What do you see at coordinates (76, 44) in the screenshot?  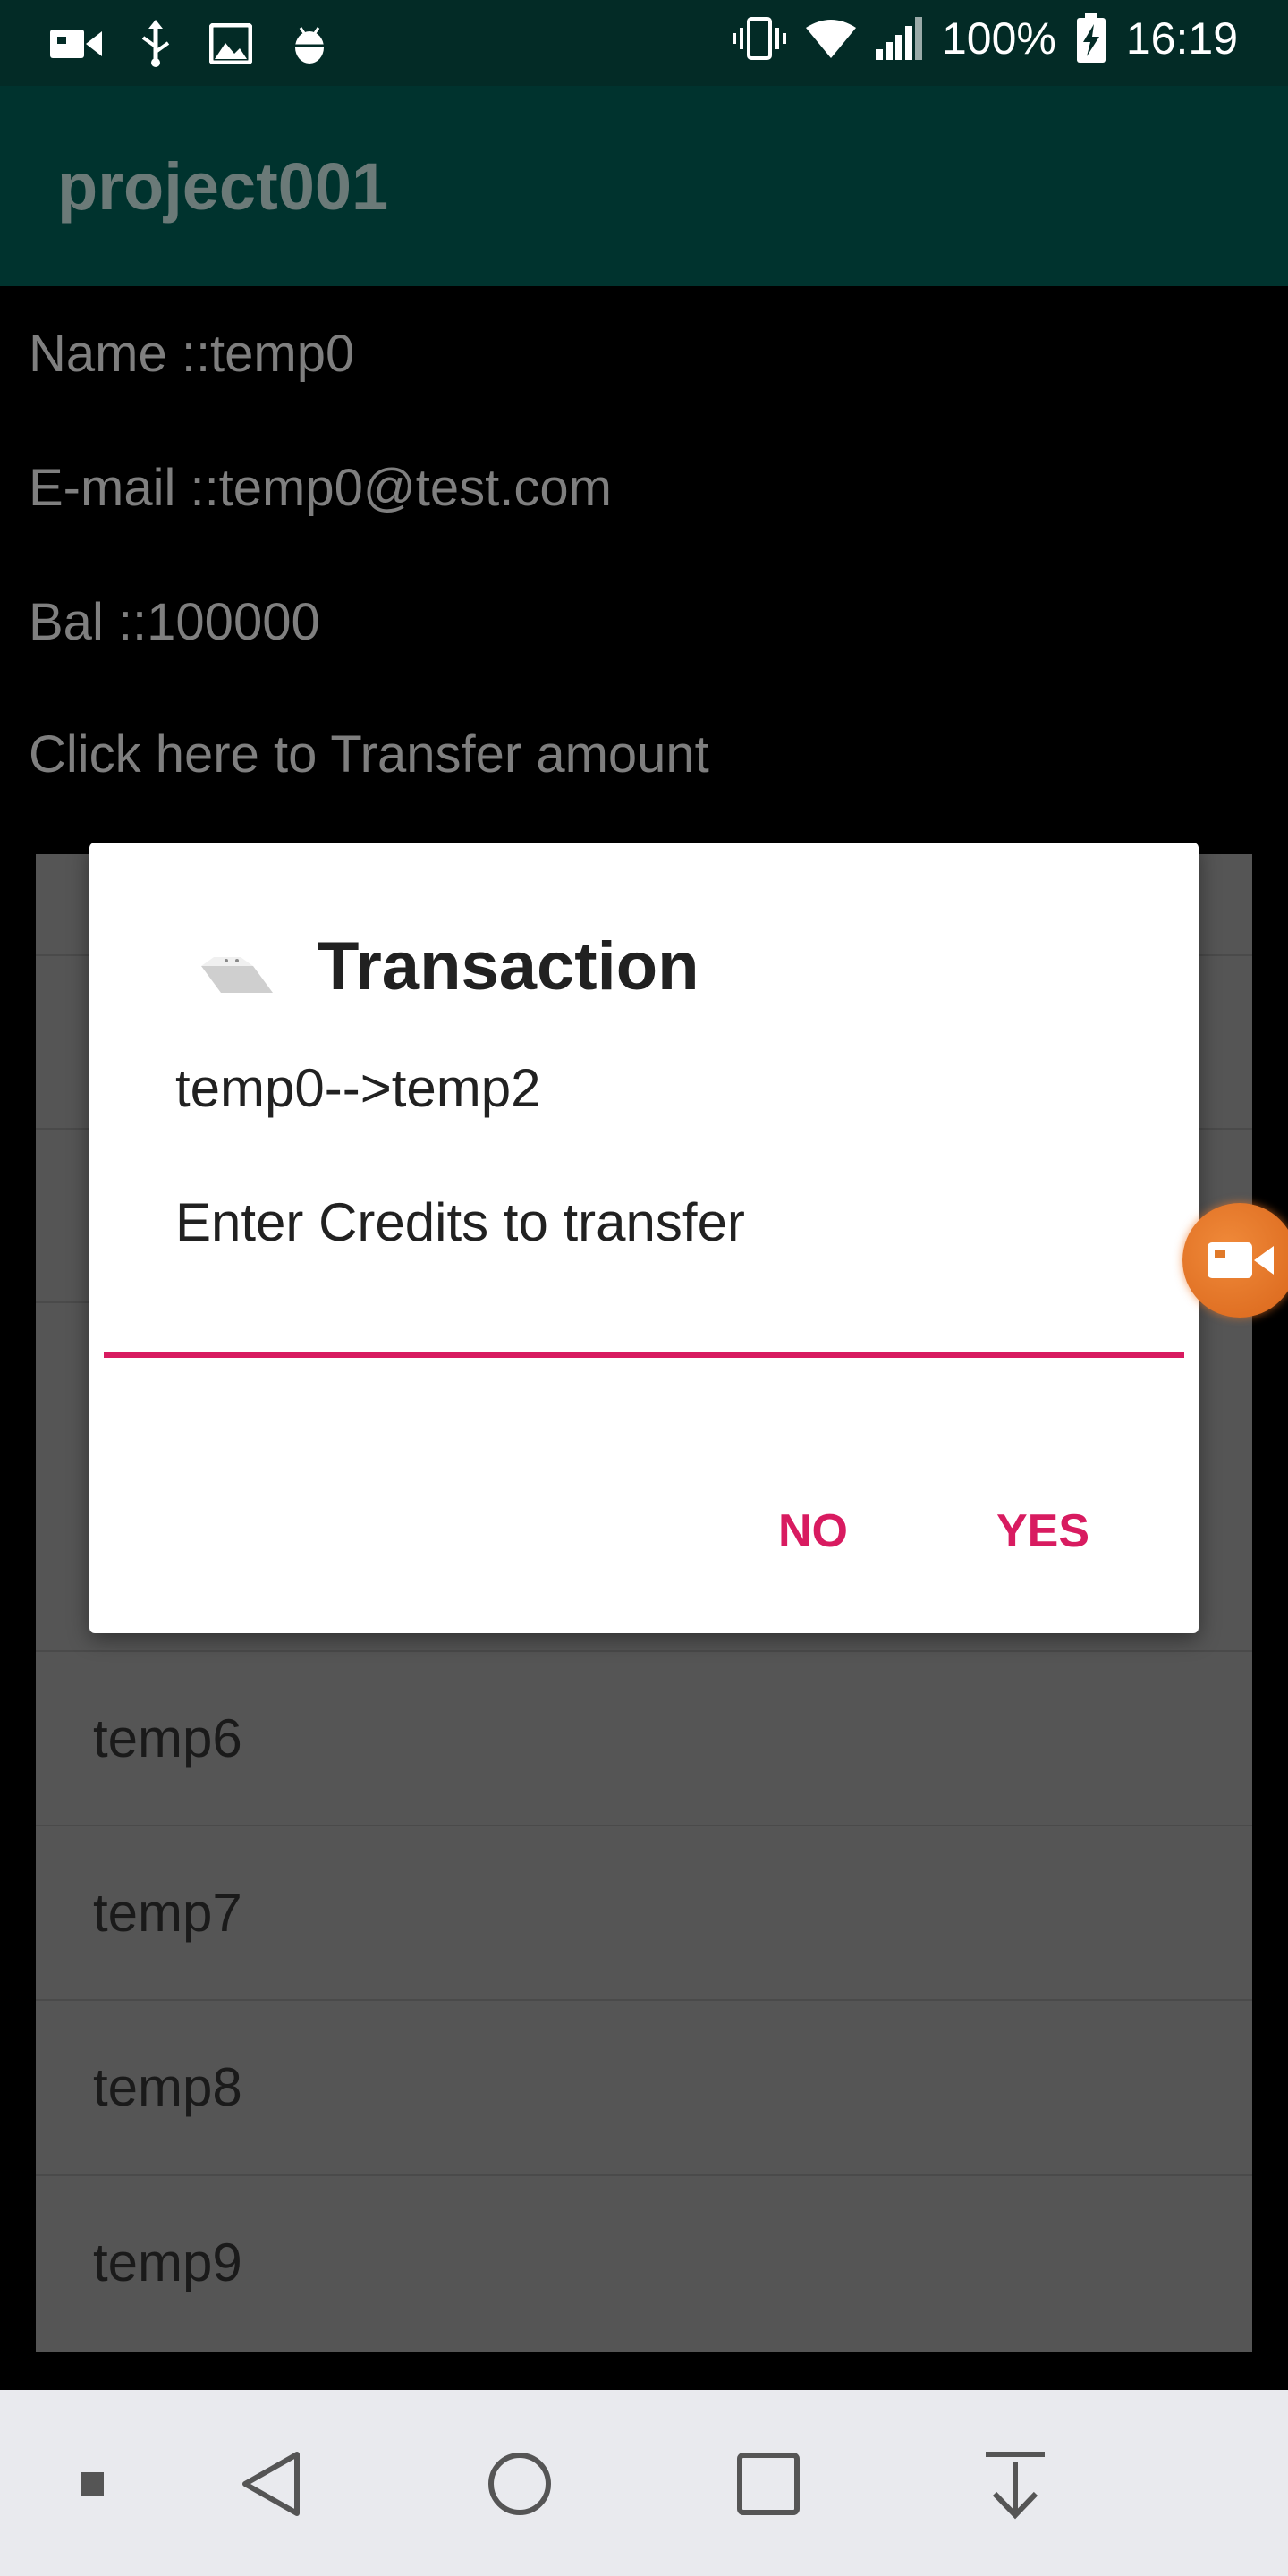 I see `video-icon` at bounding box center [76, 44].